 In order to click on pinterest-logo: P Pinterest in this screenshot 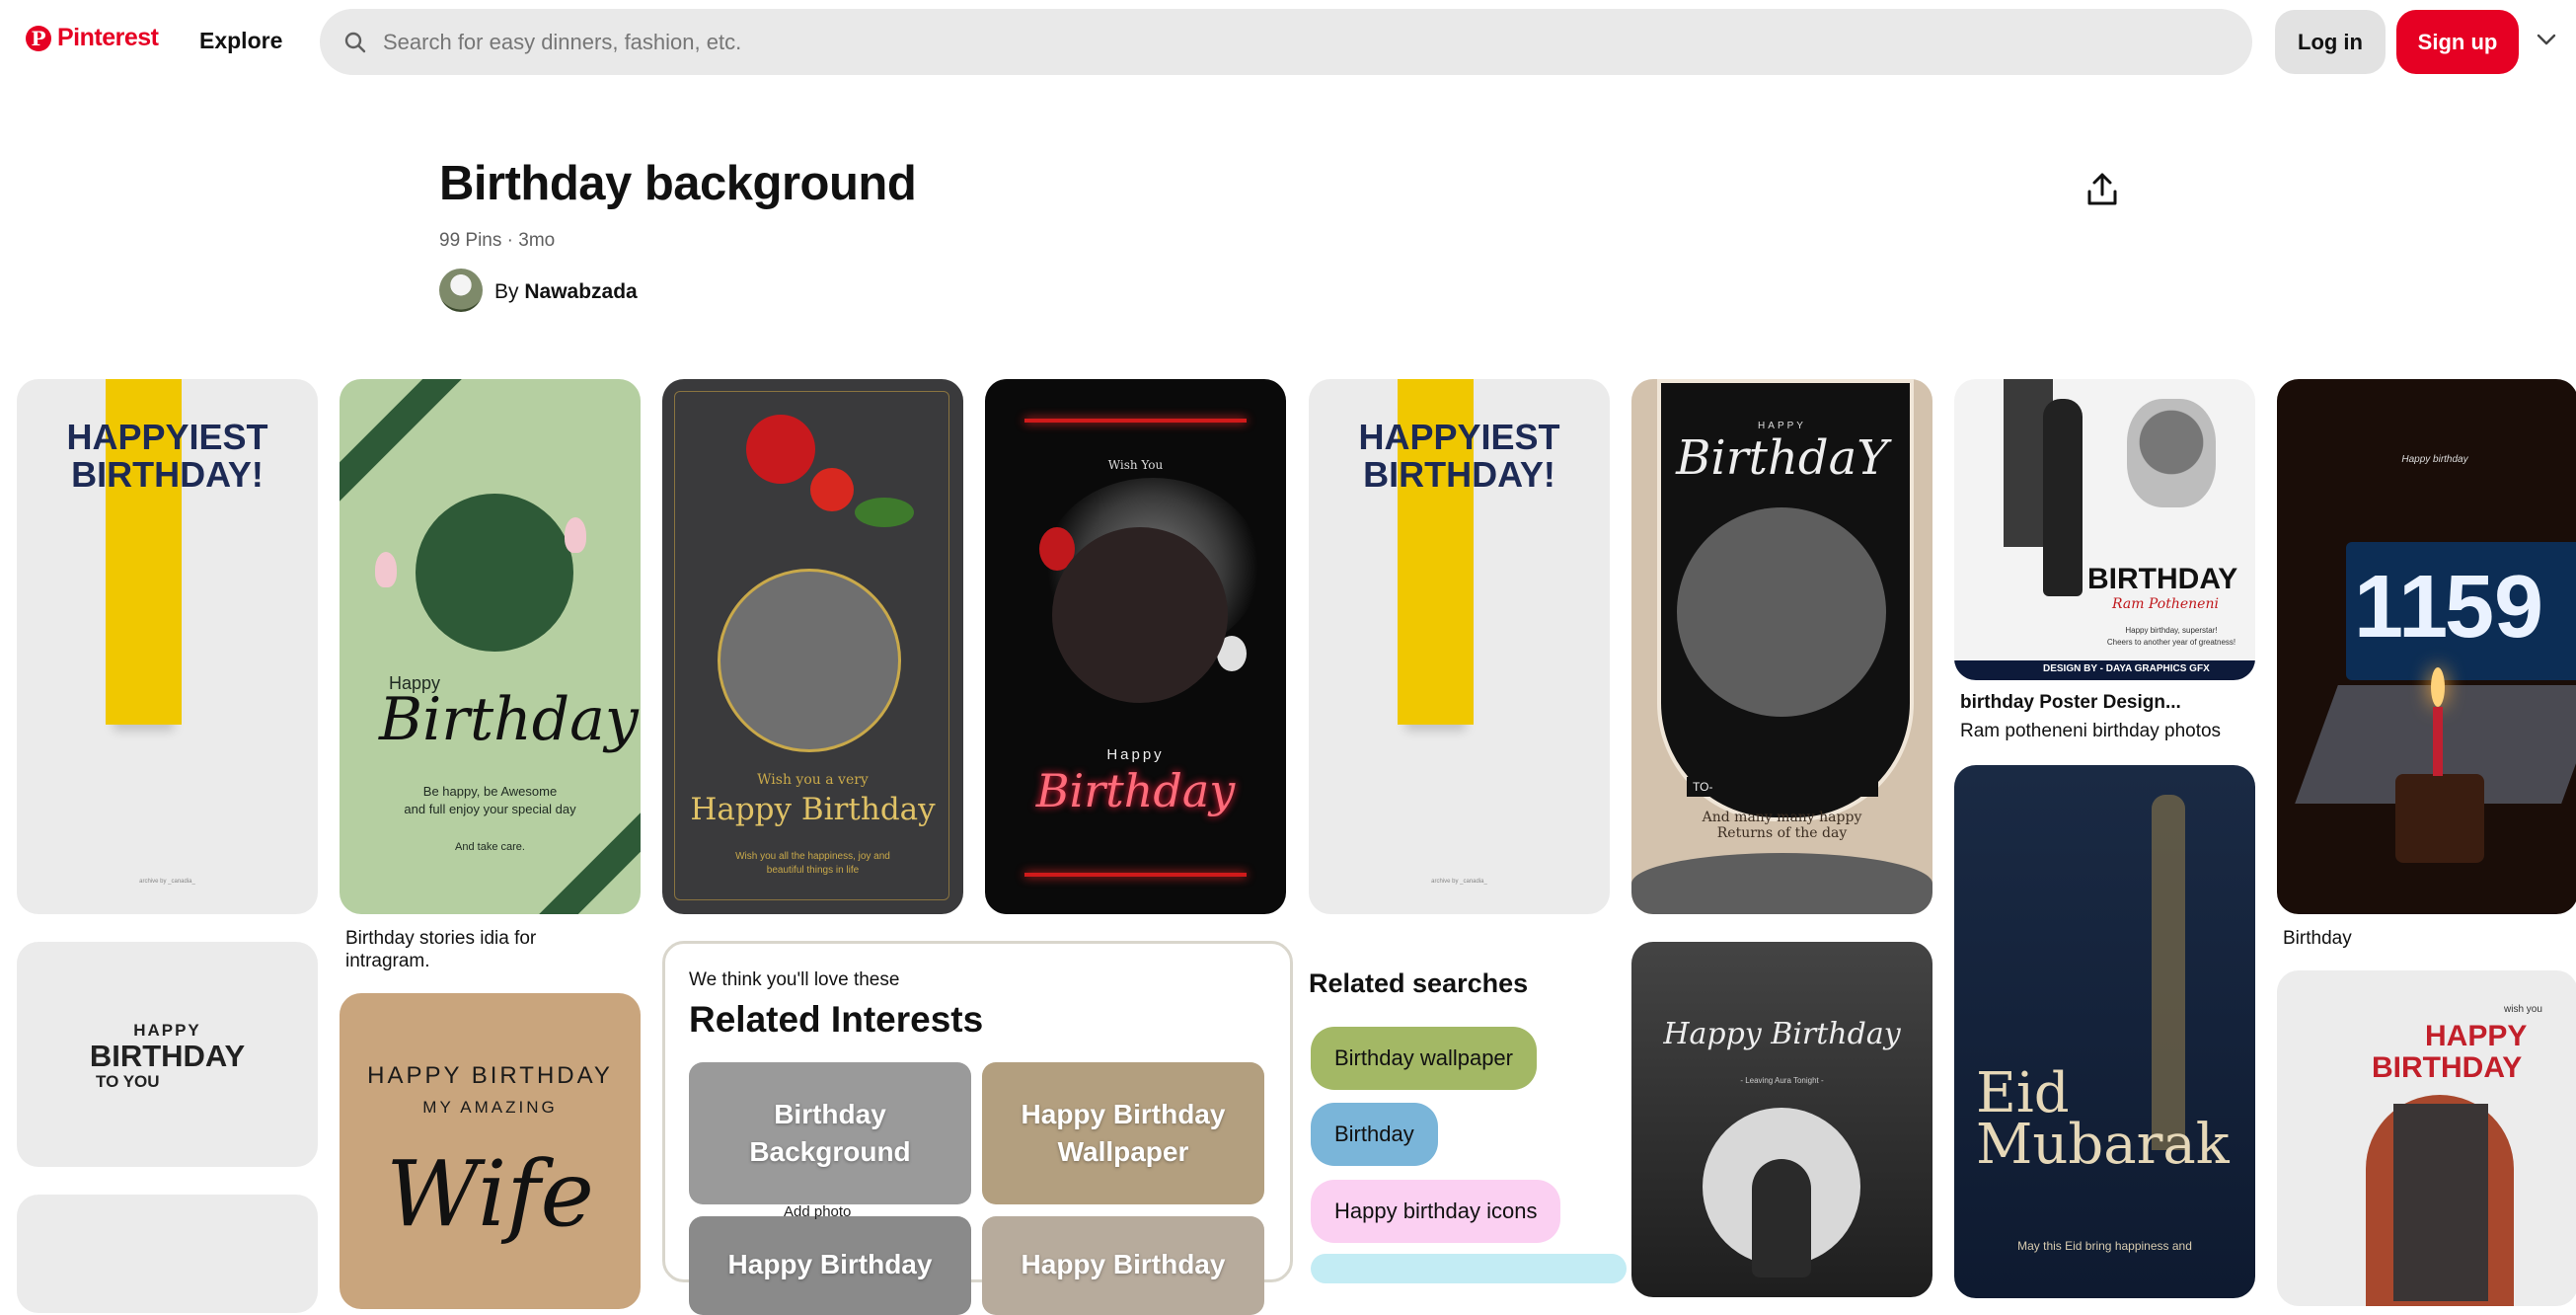, I will do `click(93, 38)`.